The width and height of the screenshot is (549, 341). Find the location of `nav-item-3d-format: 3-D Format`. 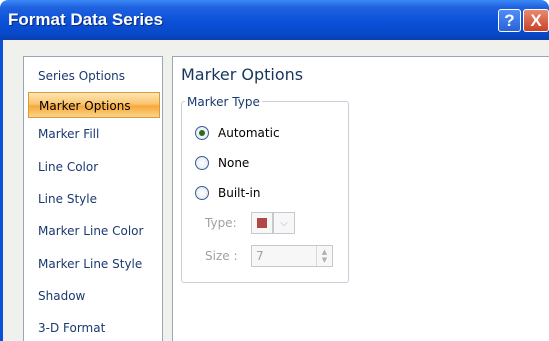

nav-item-3d-format: 3-D Format is located at coordinates (94, 328).